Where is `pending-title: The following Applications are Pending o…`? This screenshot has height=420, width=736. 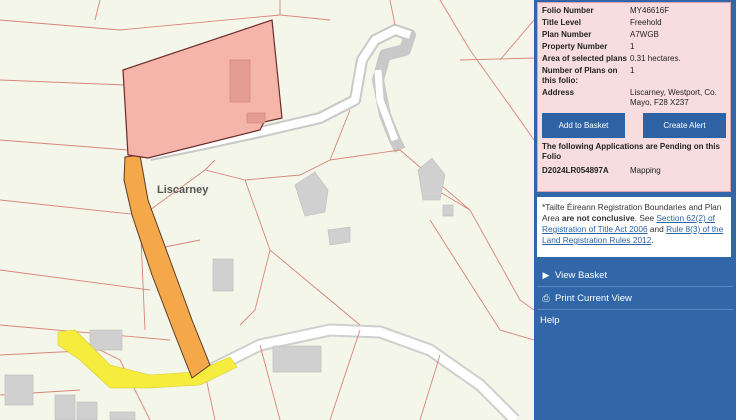
pending-title: The following Applications are Pending o… is located at coordinates (631, 151).